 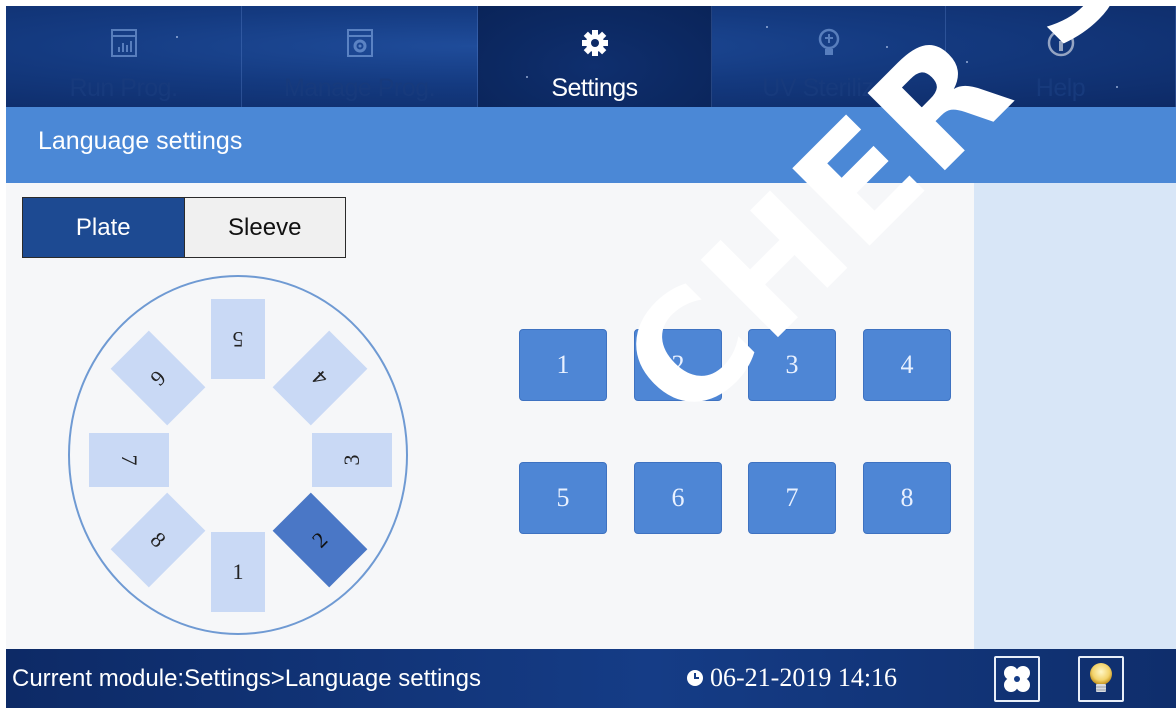 What do you see at coordinates (238, 339) in the screenshot?
I see `wheel-slot-5: 5` at bounding box center [238, 339].